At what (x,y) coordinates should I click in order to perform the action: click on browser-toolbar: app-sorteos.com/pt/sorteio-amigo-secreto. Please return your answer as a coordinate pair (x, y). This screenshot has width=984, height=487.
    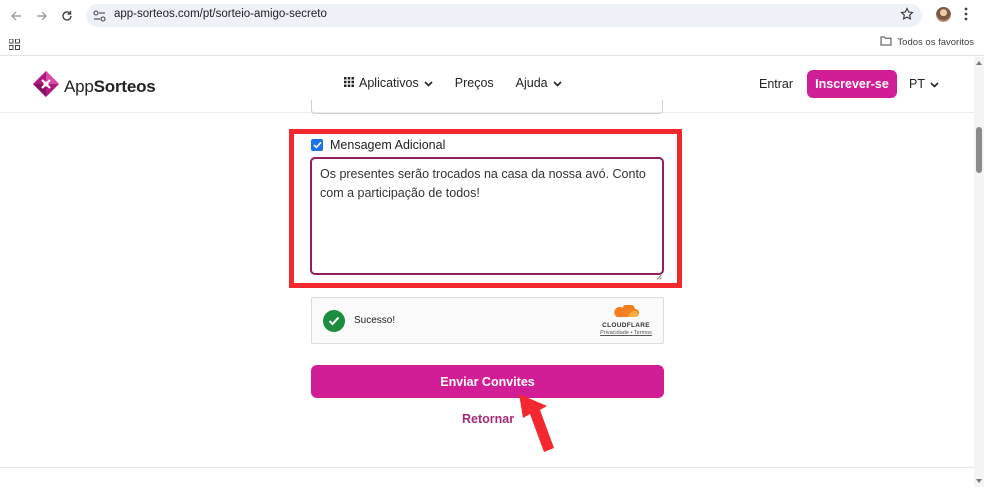
    Looking at the image, I should click on (492, 15).